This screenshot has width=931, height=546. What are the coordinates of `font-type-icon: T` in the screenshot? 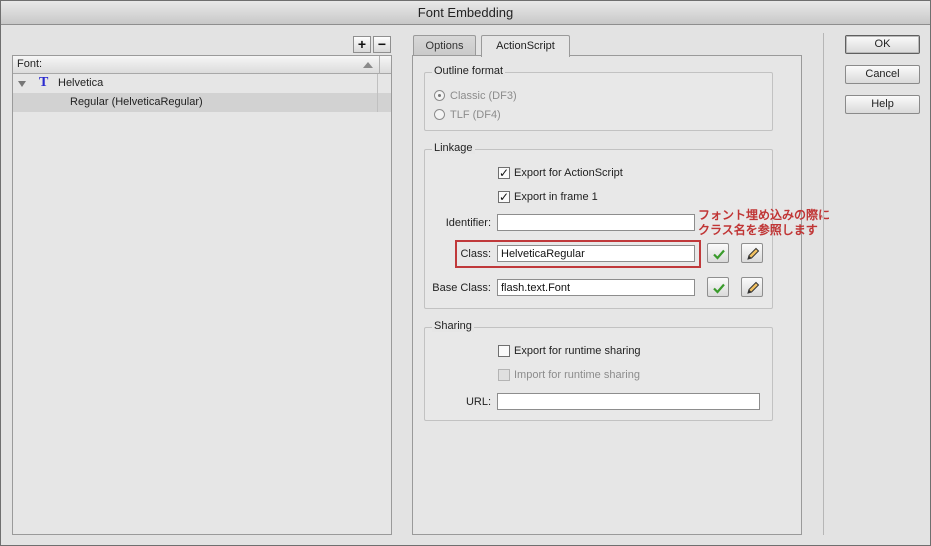 It's located at (44, 82).